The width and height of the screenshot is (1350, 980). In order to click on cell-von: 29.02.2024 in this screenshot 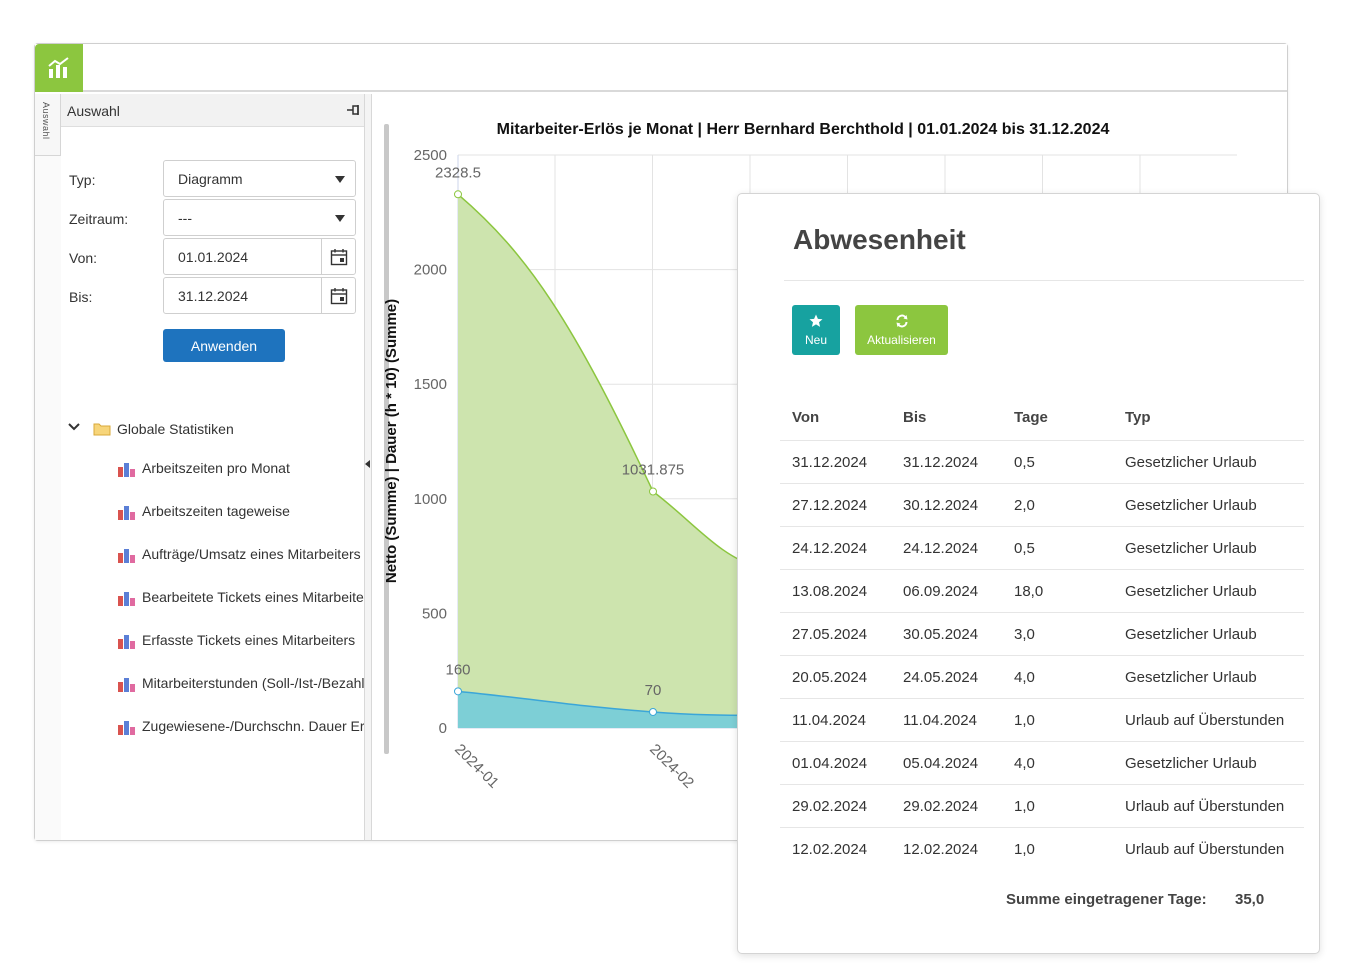, I will do `click(830, 806)`.